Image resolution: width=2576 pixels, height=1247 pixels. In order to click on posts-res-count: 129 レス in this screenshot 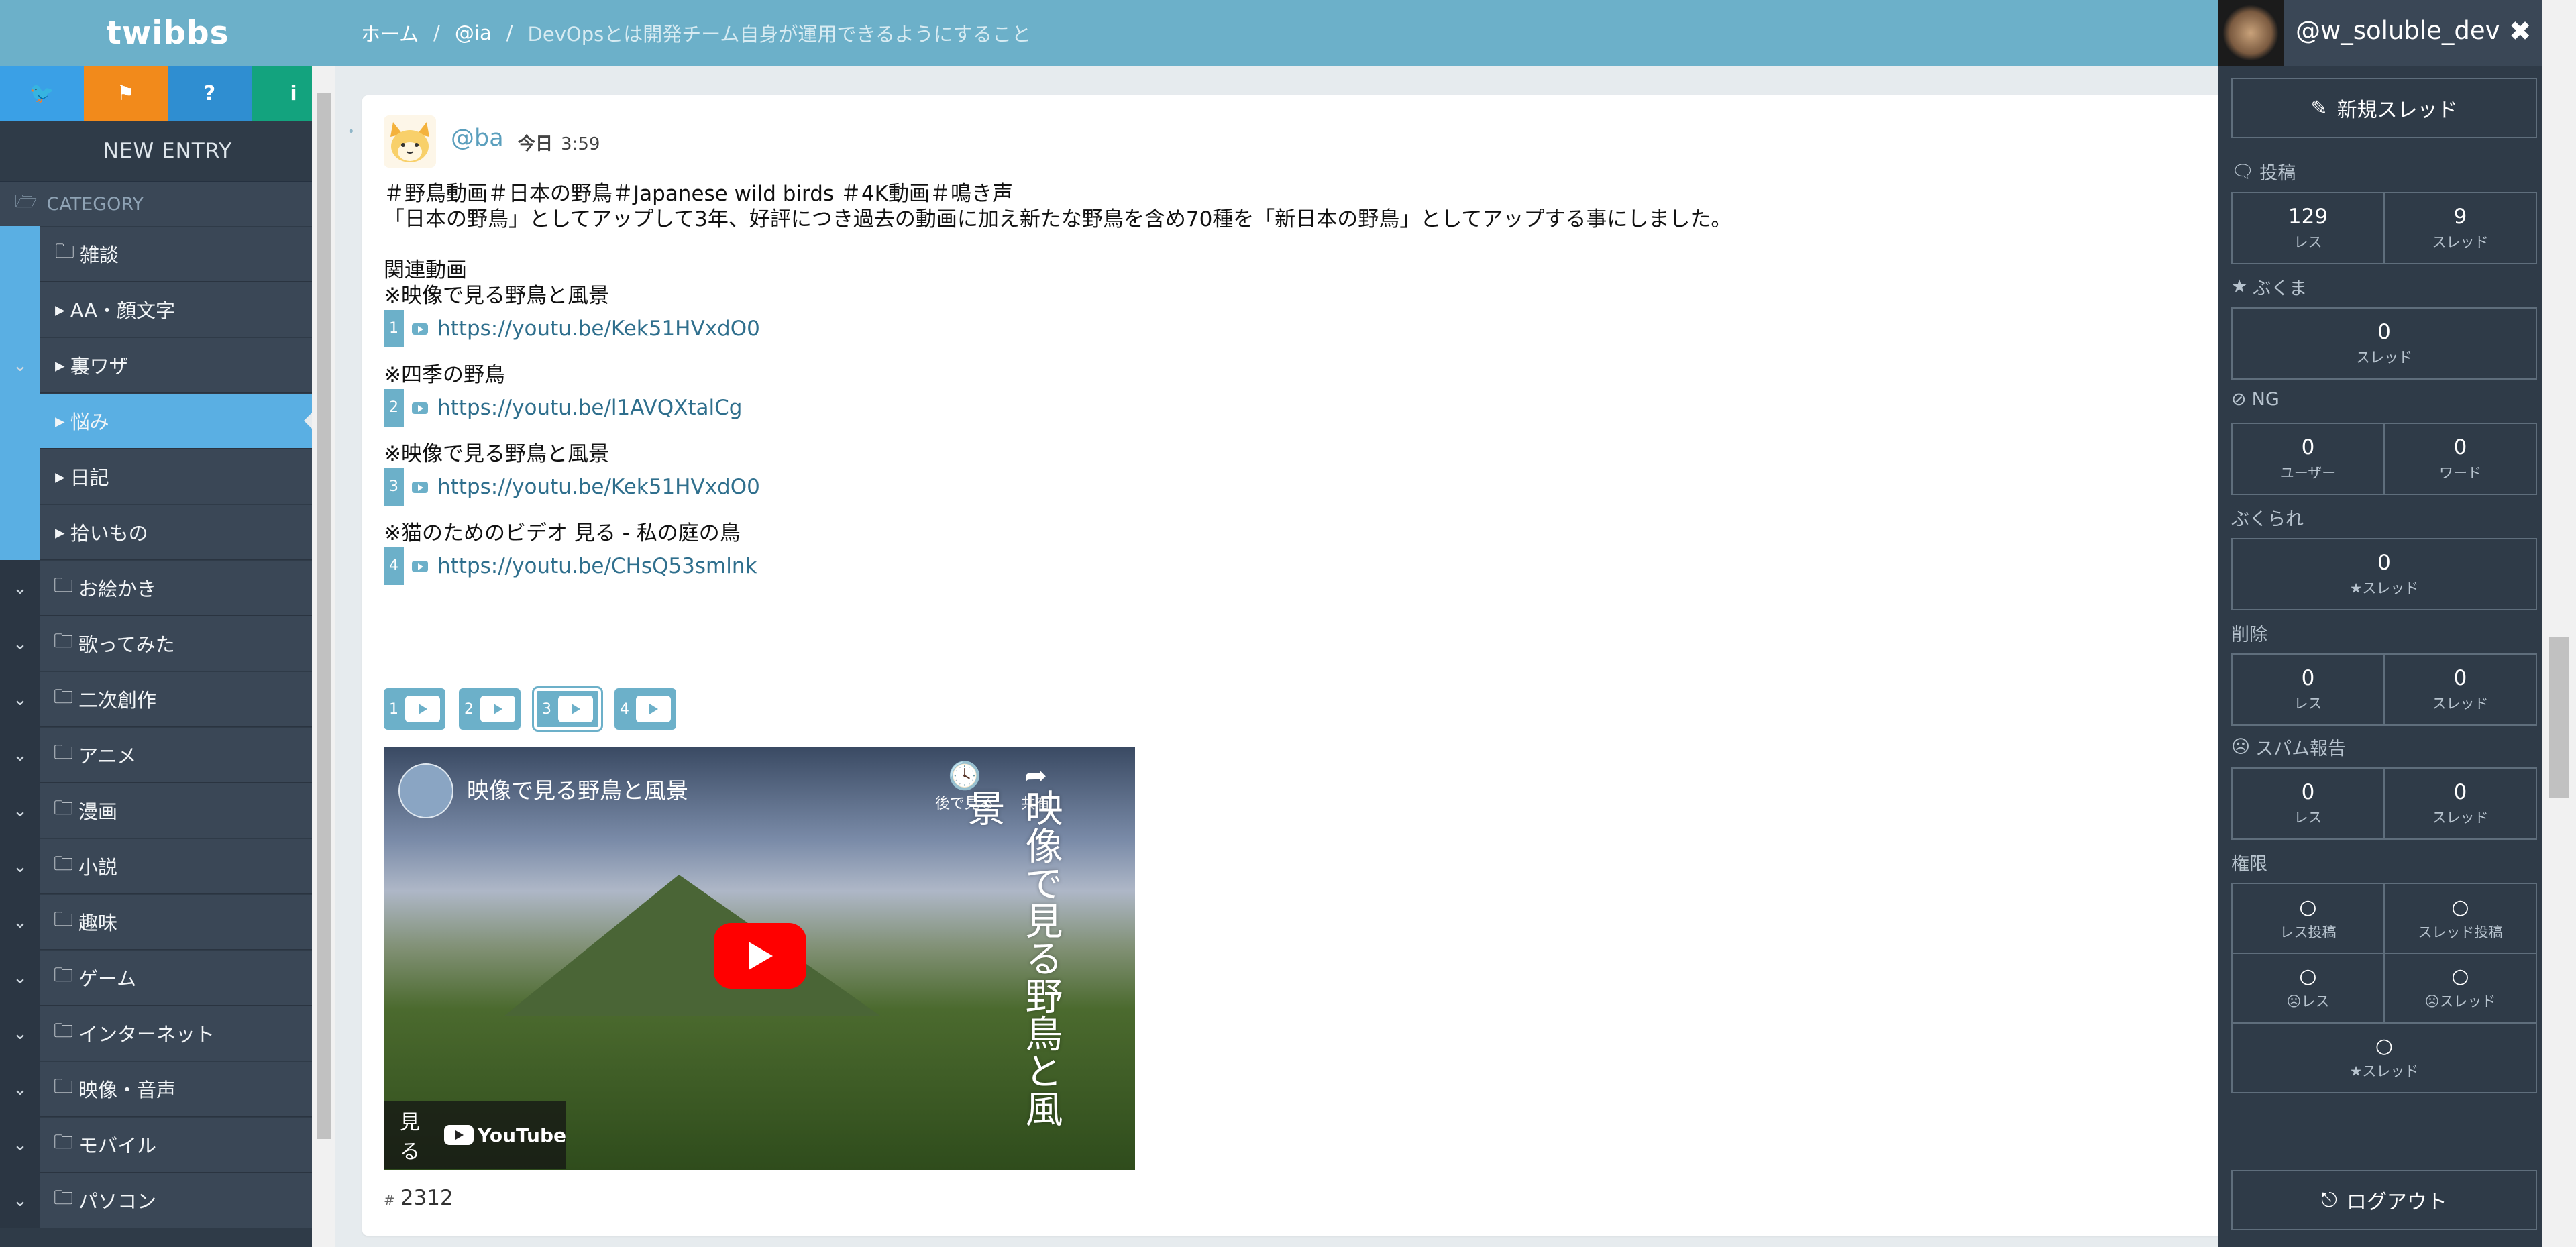, I will do `click(2308, 228)`.